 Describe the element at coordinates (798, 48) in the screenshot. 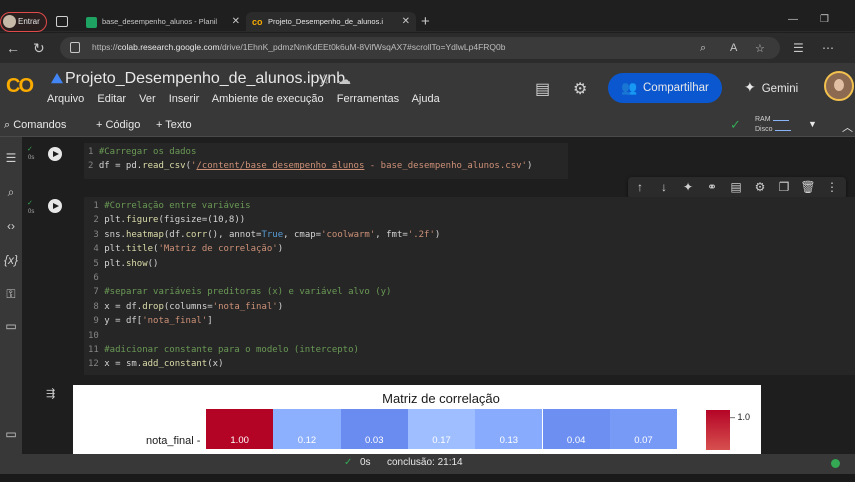

I see `favorites-icon: ☰` at that location.